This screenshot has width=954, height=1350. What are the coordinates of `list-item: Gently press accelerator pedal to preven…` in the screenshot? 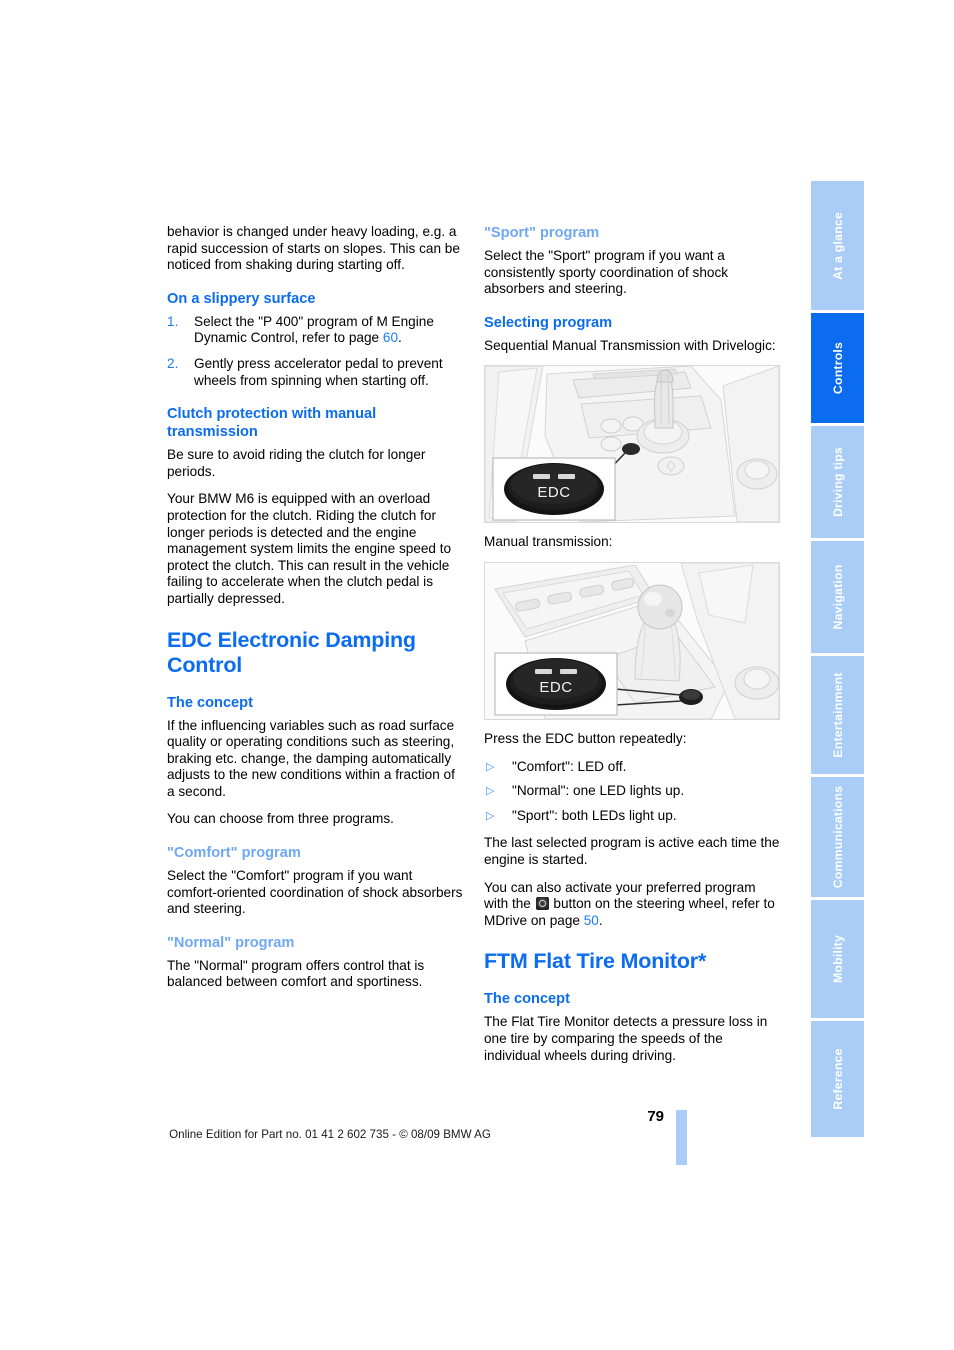 It's located at (305, 371).